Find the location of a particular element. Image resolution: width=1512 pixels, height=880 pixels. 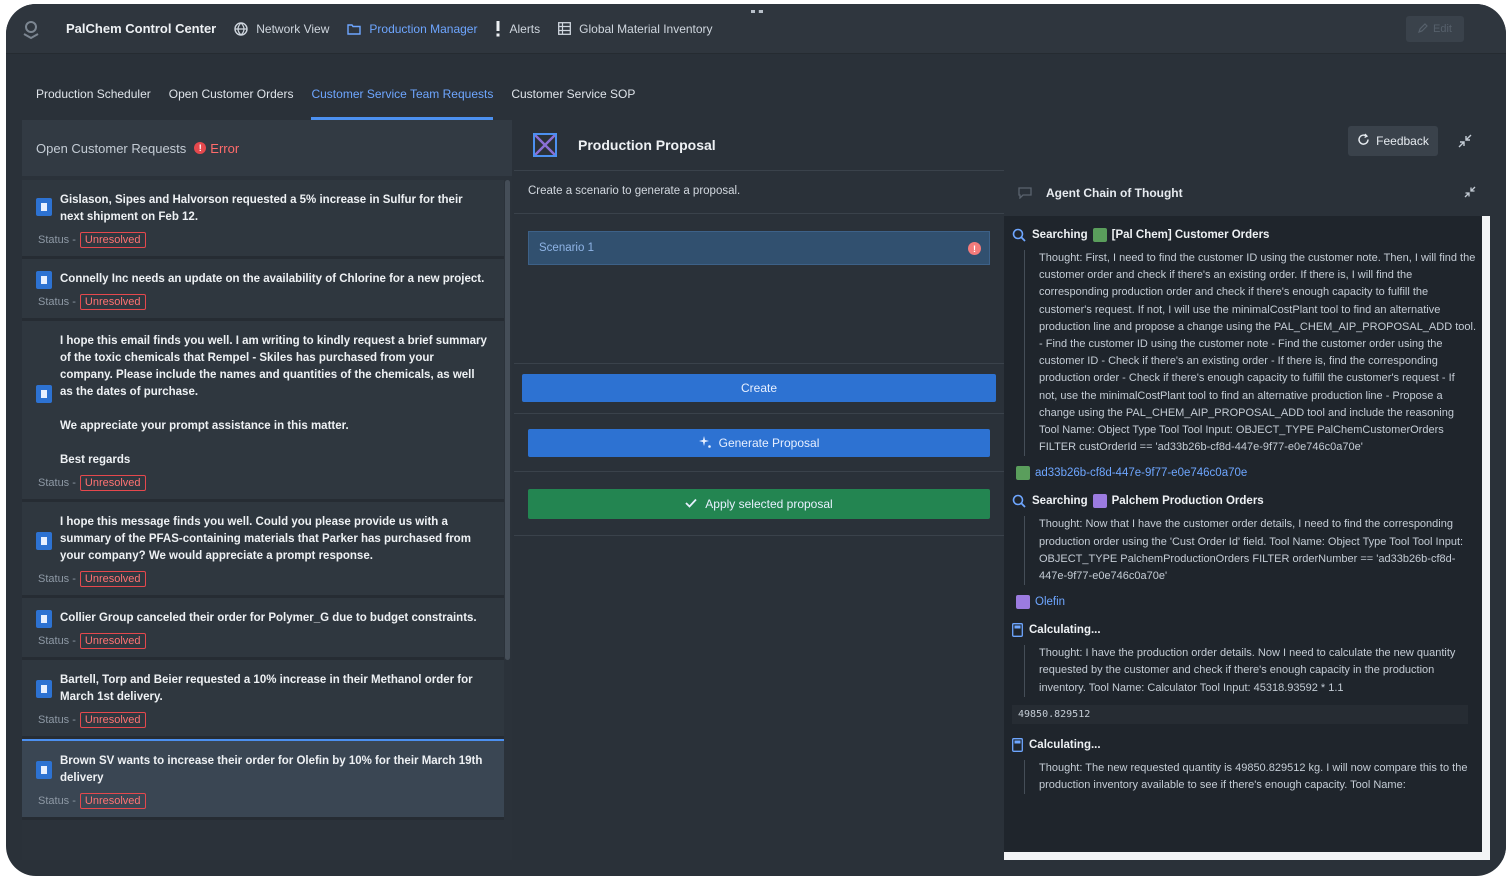

warning-icon: ! is located at coordinates (974, 248).